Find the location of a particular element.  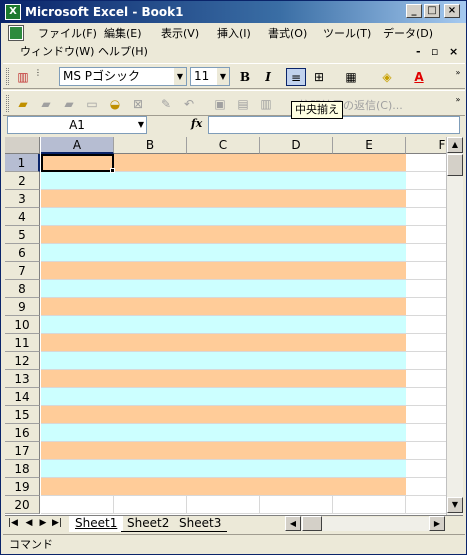

excel-icon: X is located at coordinates (13, 12).